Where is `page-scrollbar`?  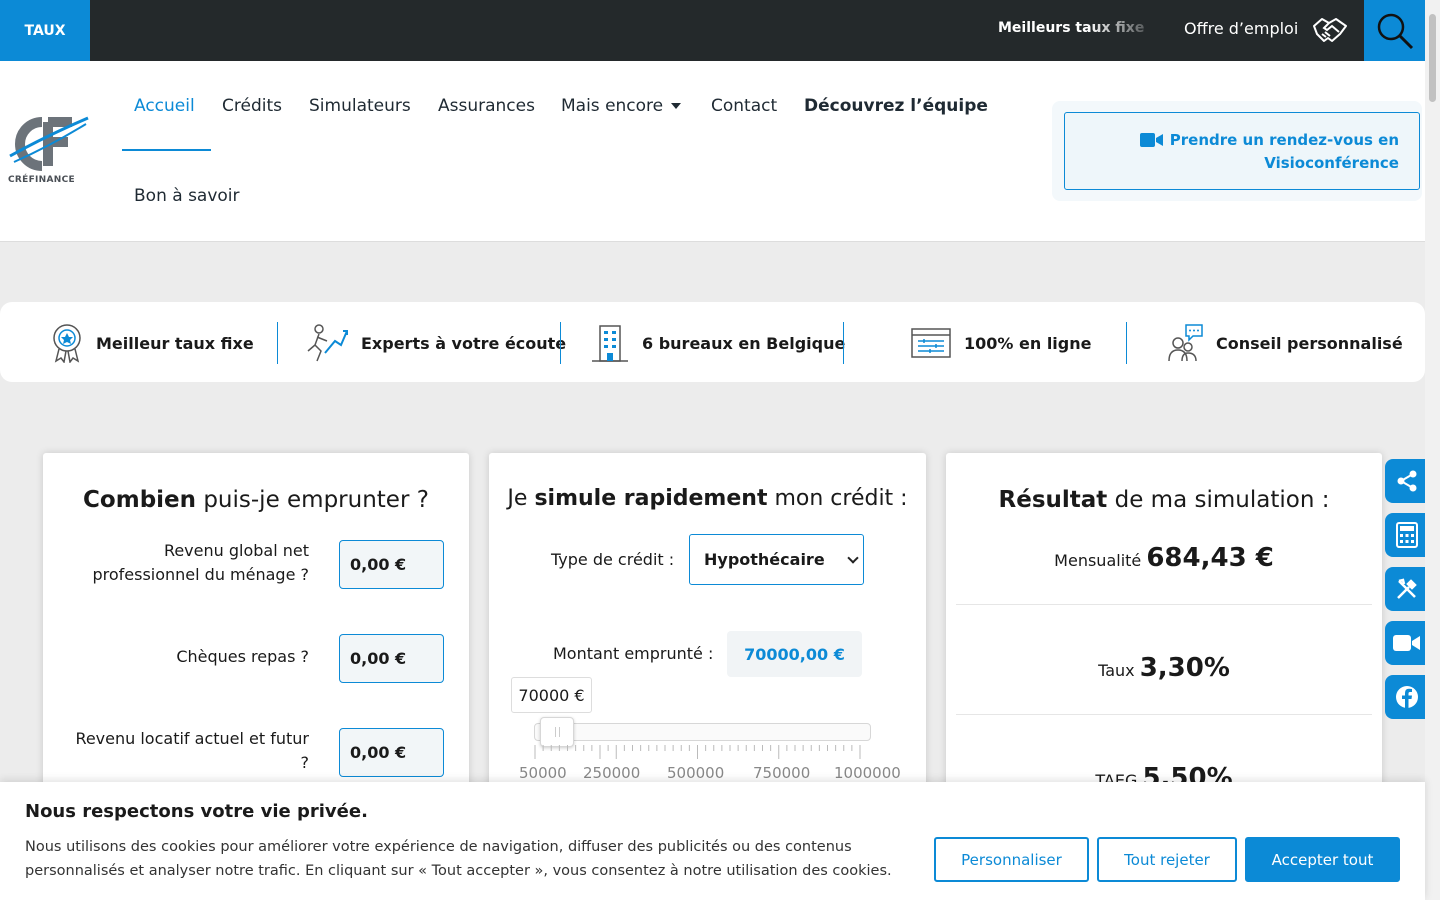 page-scrollbar is located at coordinates (1432, 450).